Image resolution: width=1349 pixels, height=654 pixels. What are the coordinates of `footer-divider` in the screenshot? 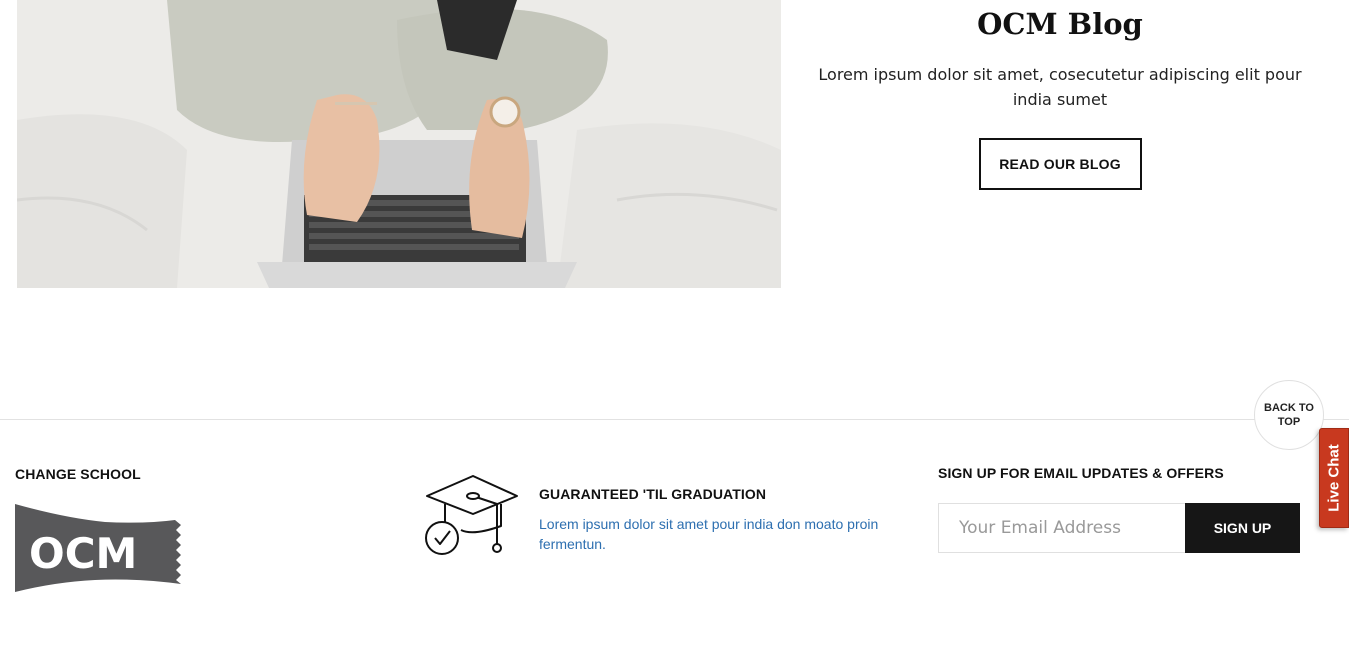 It's located at (674, 419).